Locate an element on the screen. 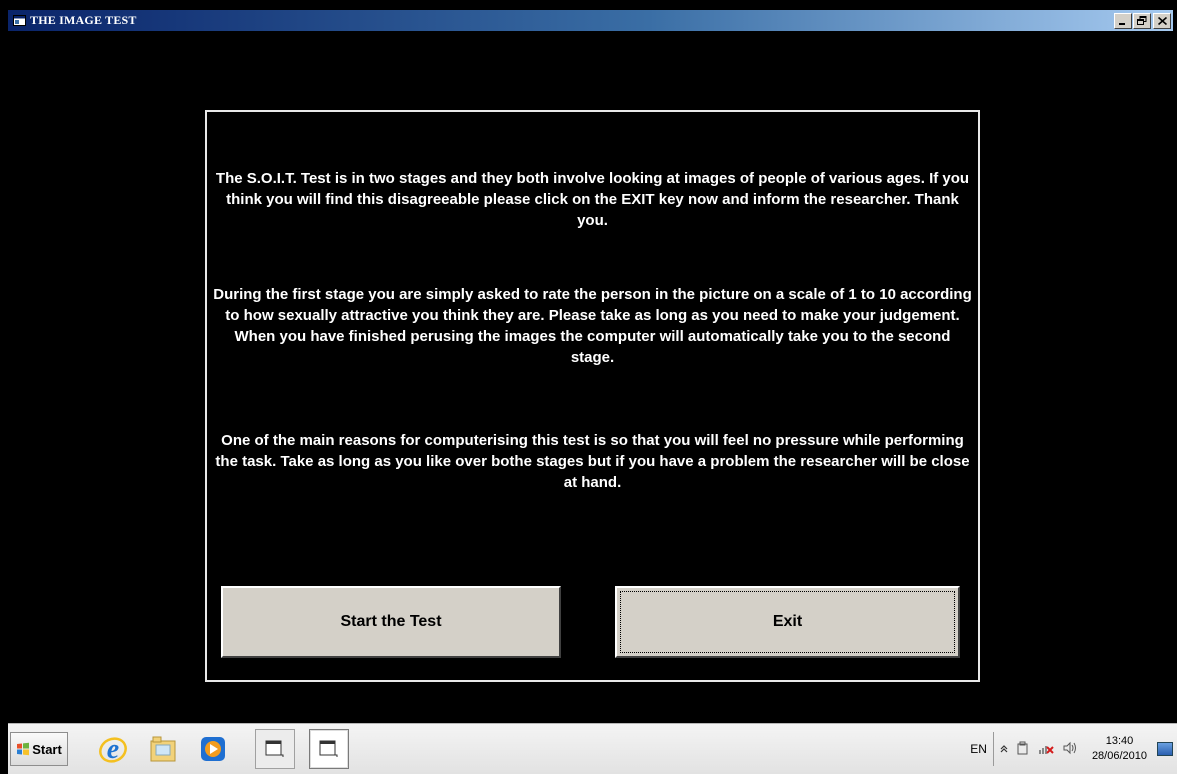  close-icon is located at coordinates (1162, 20).